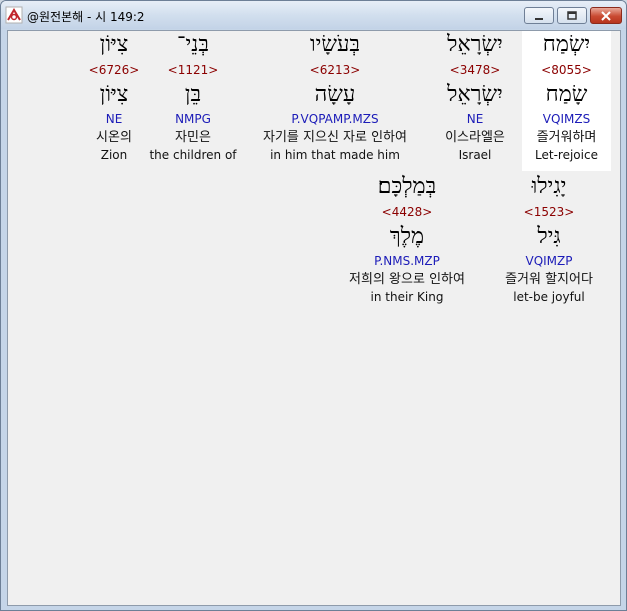  I want to click on app-logo-icon, so click(14, 15).